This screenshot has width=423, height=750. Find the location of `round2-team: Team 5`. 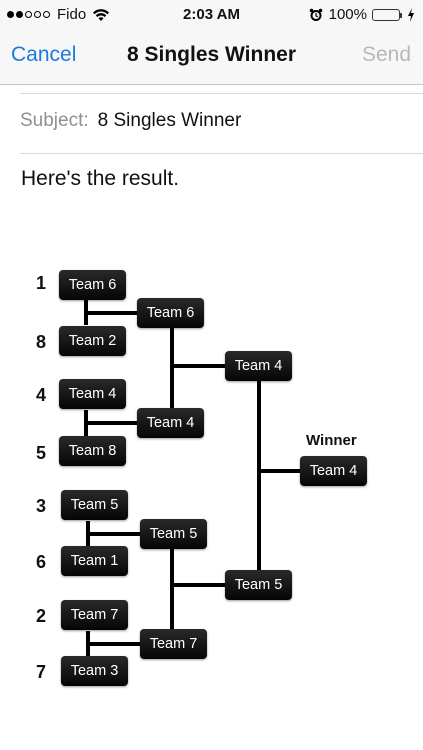

round2-team: Team 5 is located at coordinates (173, 534).